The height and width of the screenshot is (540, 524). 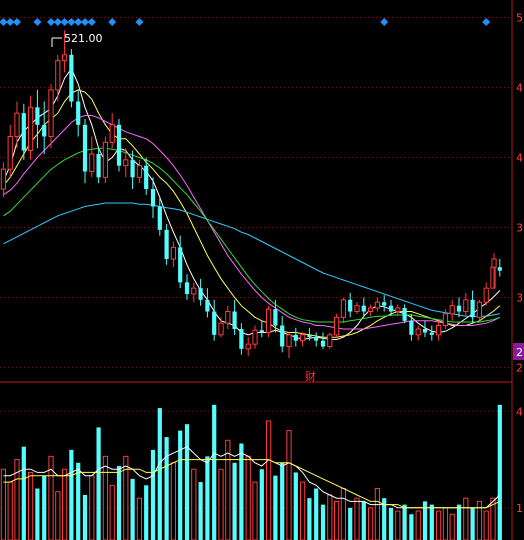 I want to click on price-axis: 5 4 4 3 3 2, so click(x=519, y=193).